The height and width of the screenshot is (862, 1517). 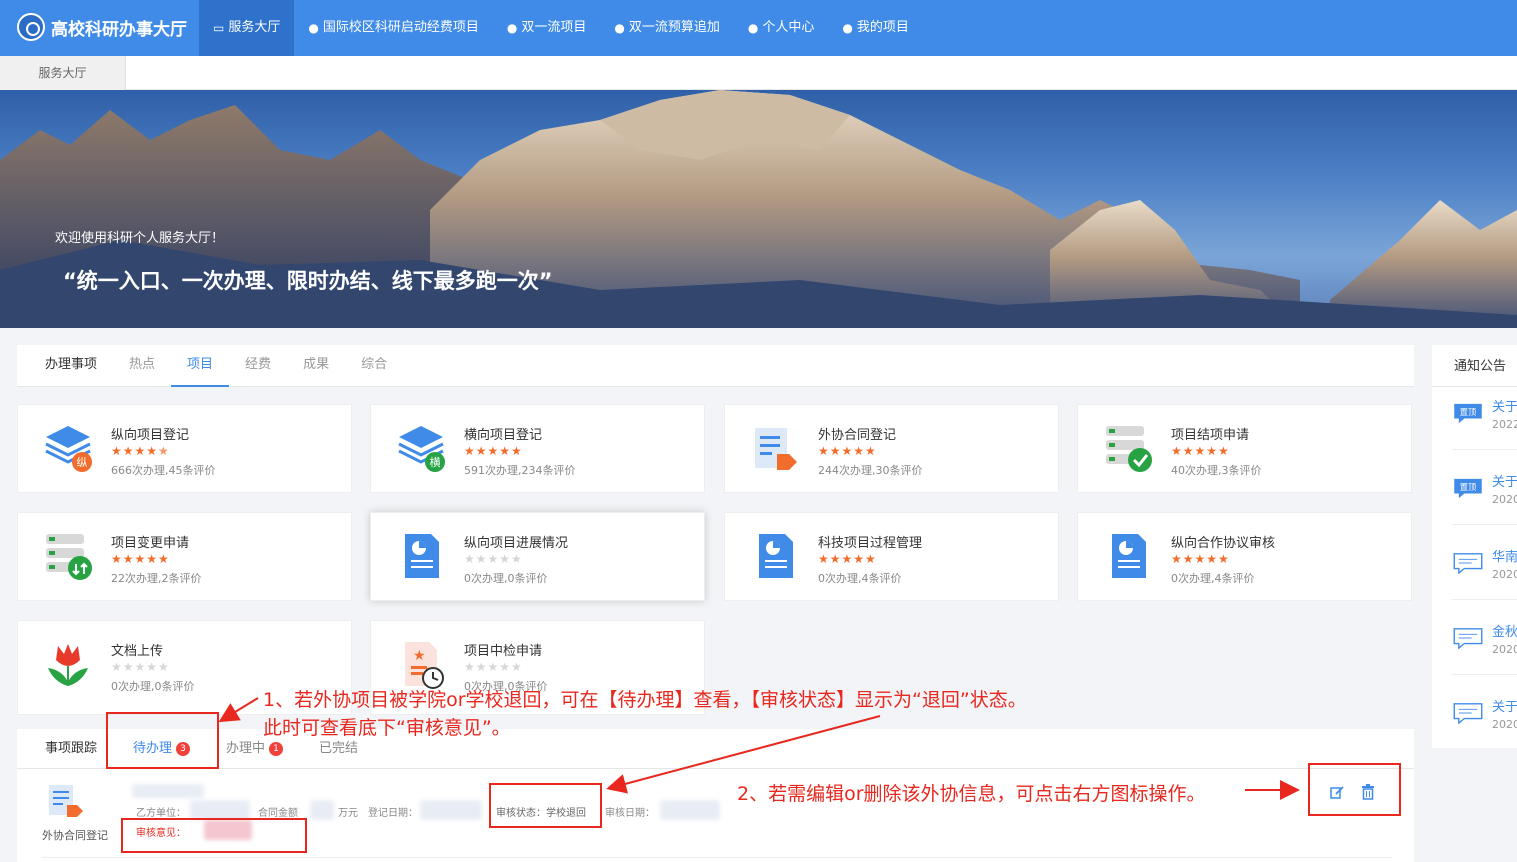 What do you see at coordinates (743, 754) in the screenshot?
I see `arrow-to-review-status` at bounding box center [743, 754].